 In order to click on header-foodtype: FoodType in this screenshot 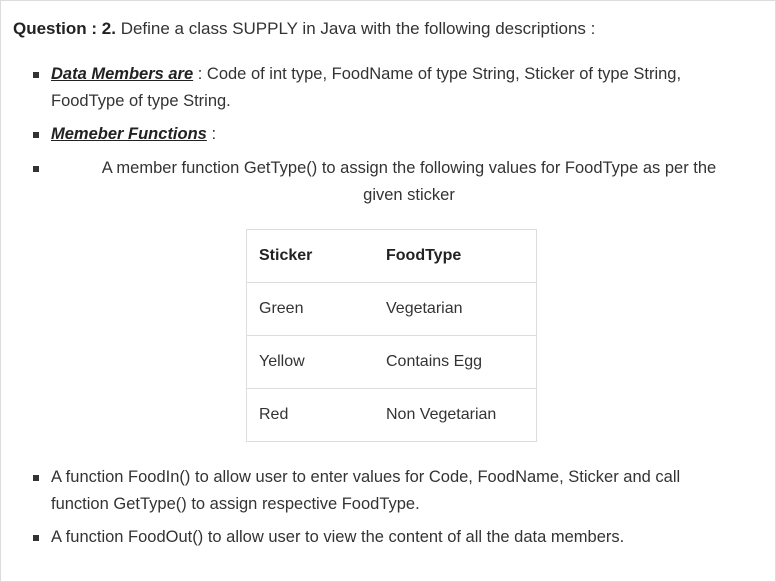, I will do `click(455, 256)`.